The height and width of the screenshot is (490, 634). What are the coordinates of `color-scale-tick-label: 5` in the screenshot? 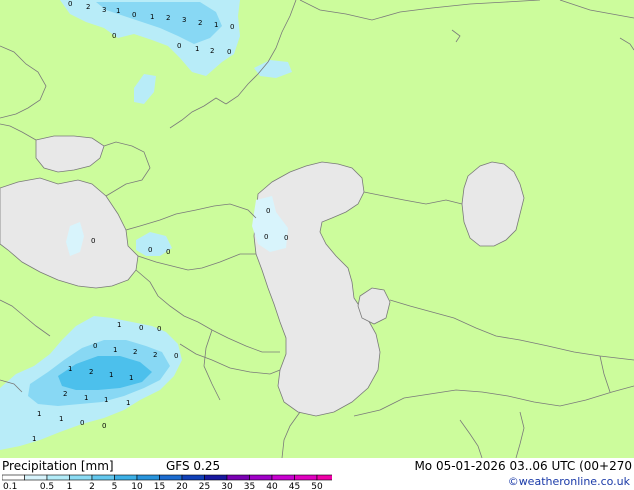 It's located at (115, 486).